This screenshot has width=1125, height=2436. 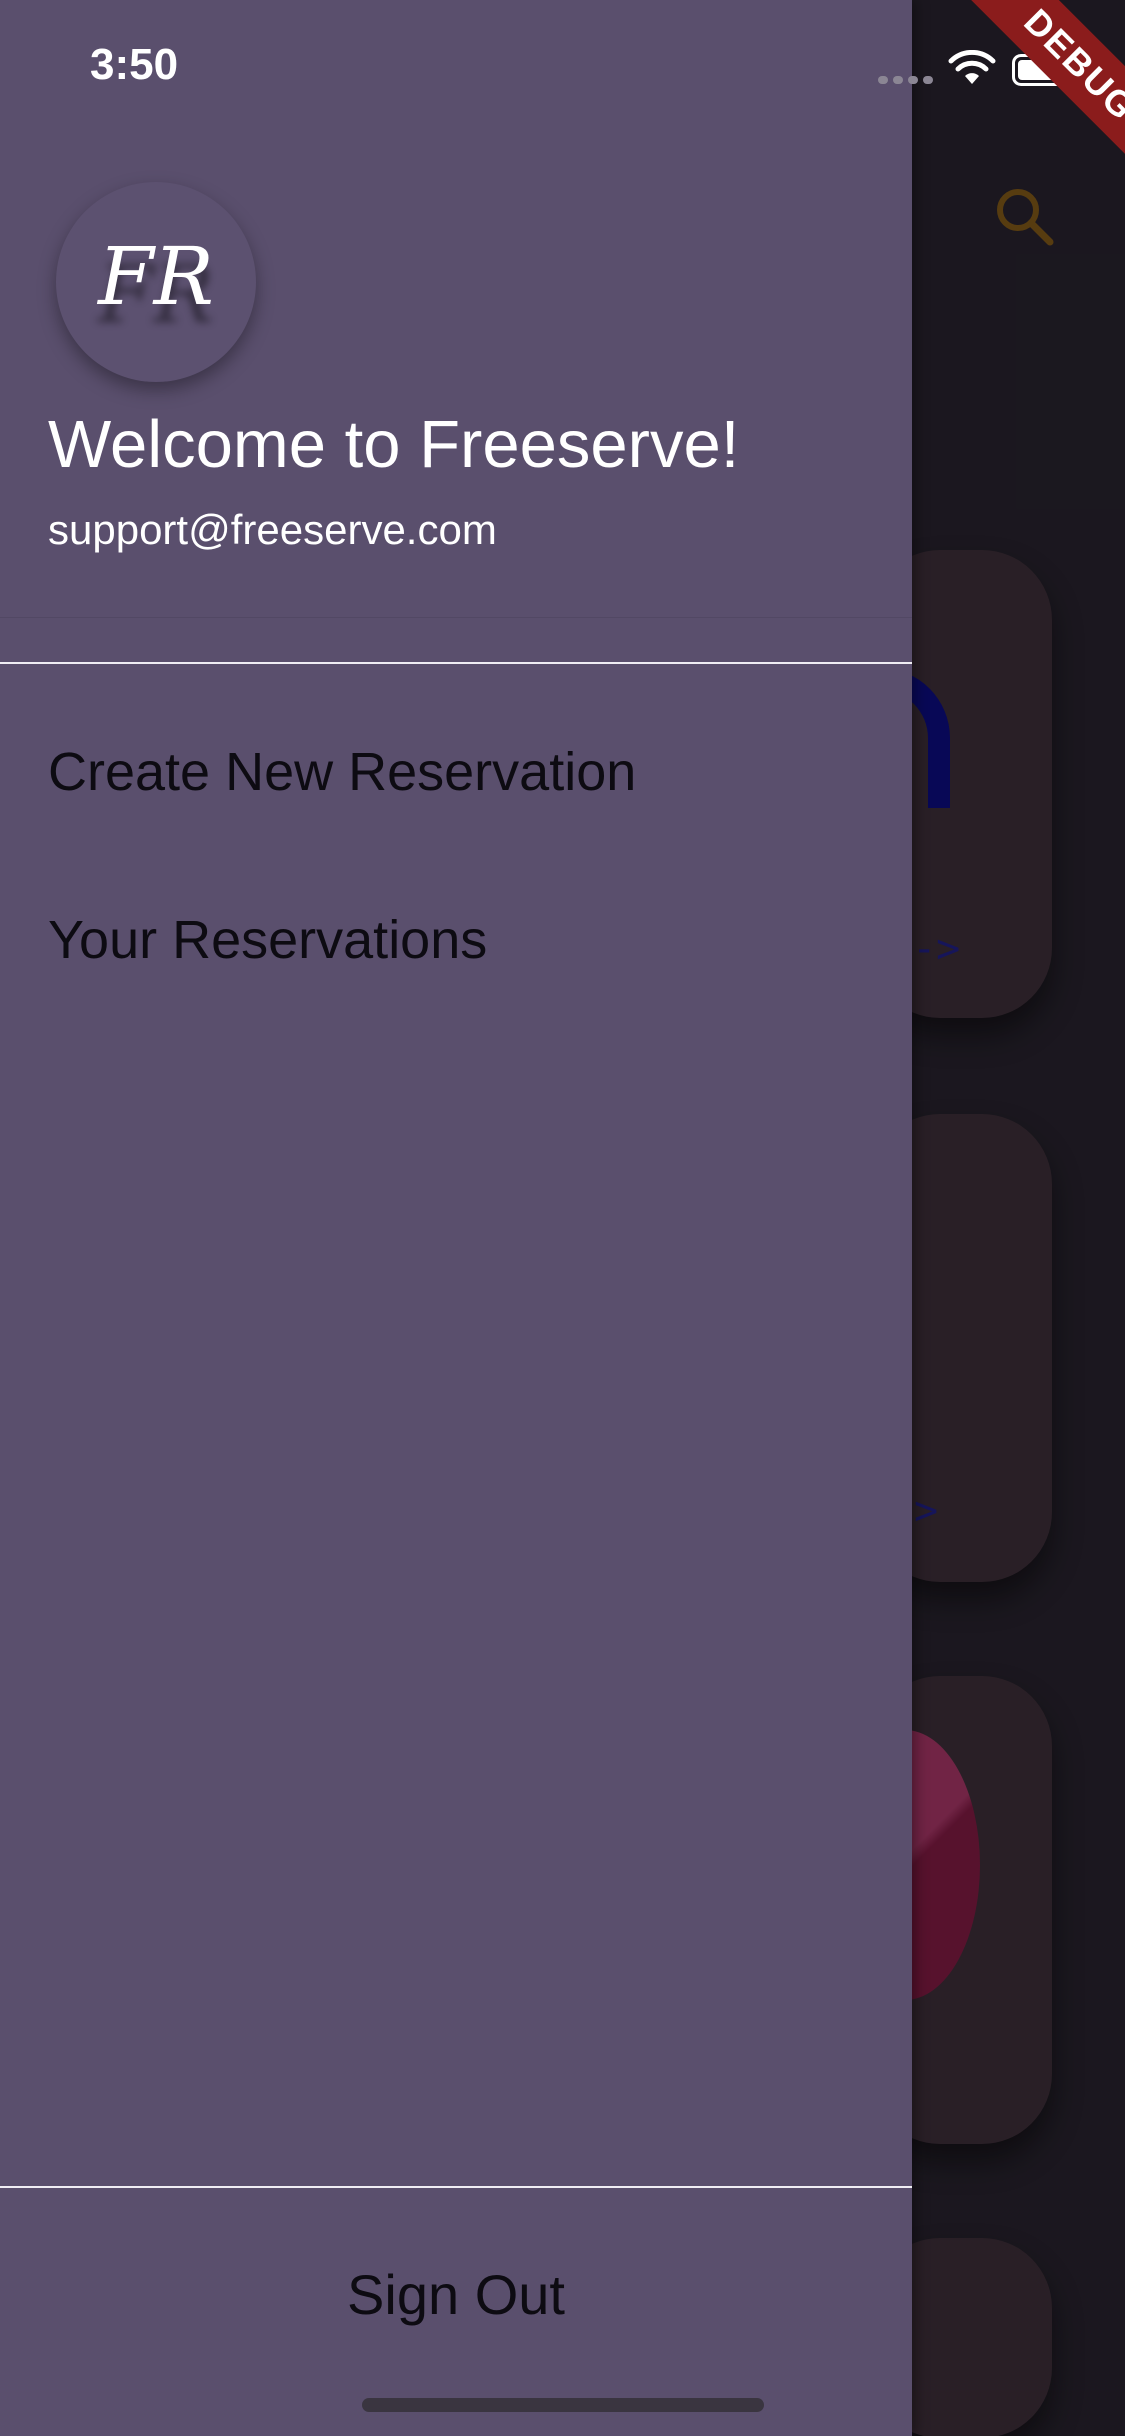 I want to click on debug-banner: DEBUG, so click(x=1012, y=112).